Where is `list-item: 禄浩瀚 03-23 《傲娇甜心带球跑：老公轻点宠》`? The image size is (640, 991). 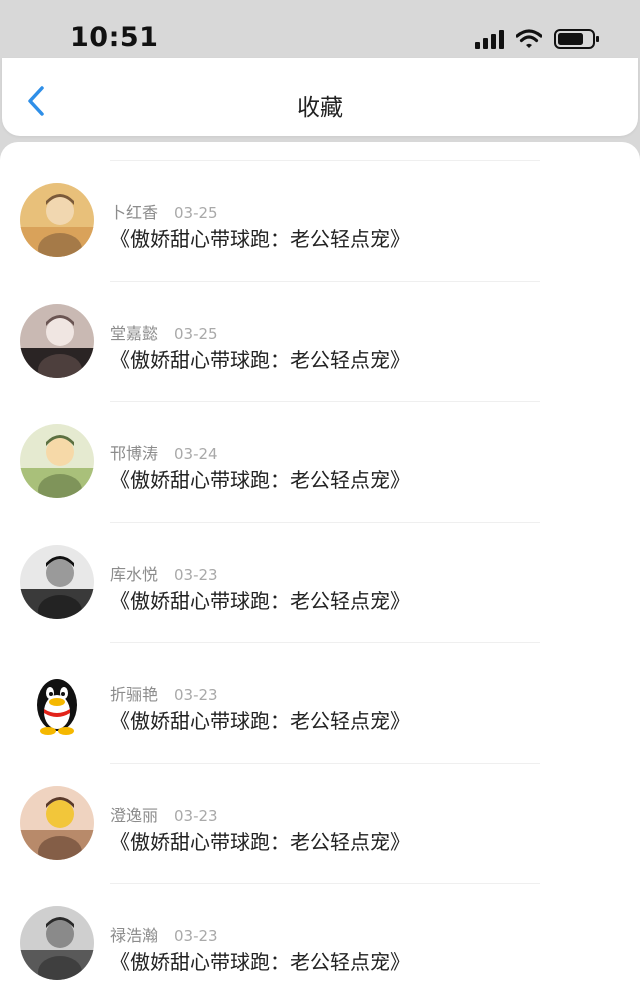 list-item: 禄浩瀚 03-23 《傲娇甜心带球跑：老公轻点宠》 is located at coordinates (280, 937).